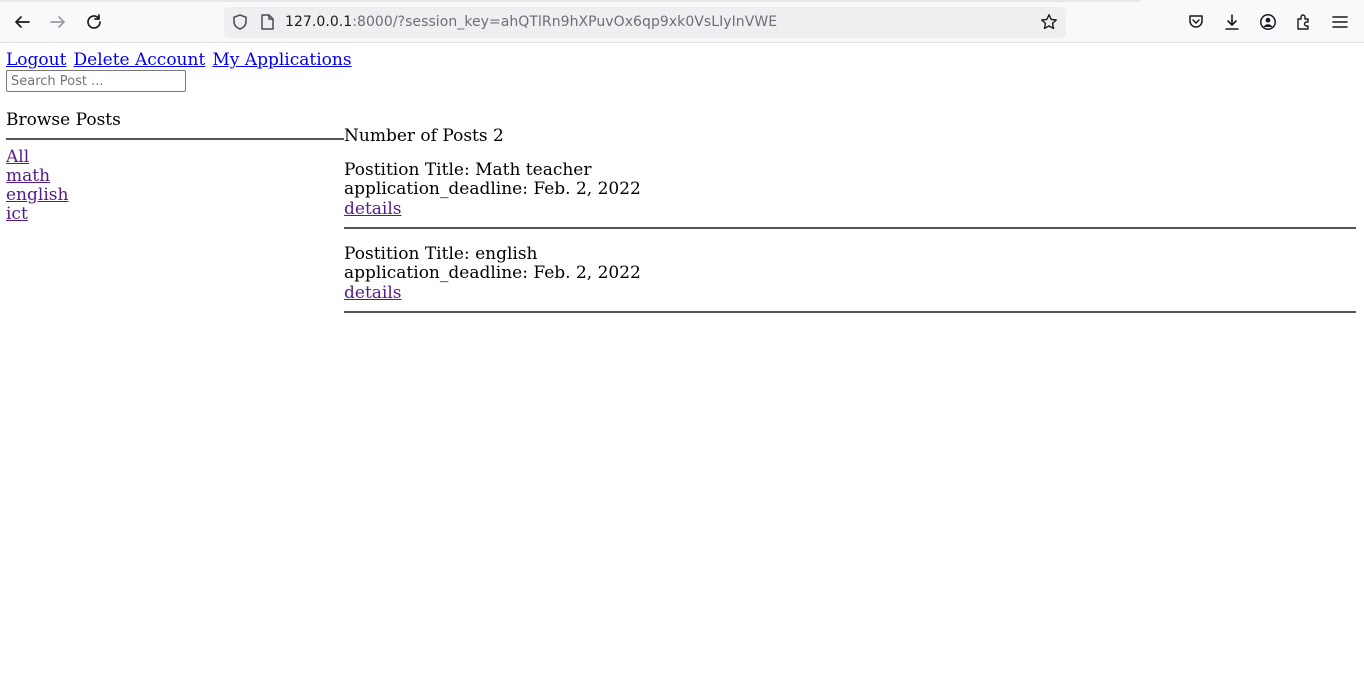 The height and width of the screenshot is (690, 1364). I want to click on post-title: Postition Title: Math teacher, so click(468, 170).